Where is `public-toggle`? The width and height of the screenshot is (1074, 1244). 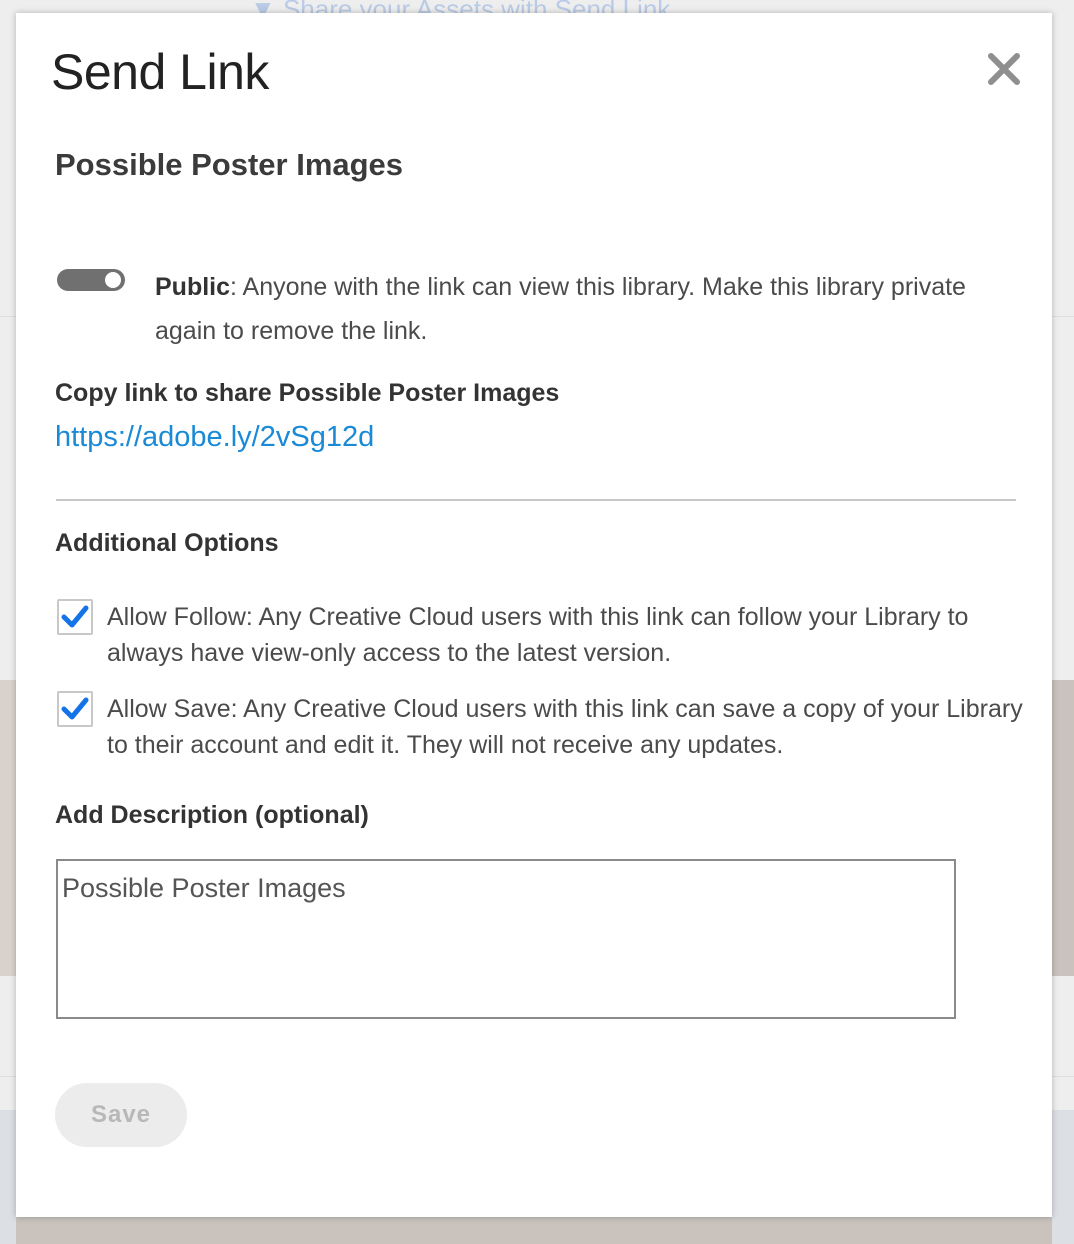 public-toggle is located at coordinates (91, 280).